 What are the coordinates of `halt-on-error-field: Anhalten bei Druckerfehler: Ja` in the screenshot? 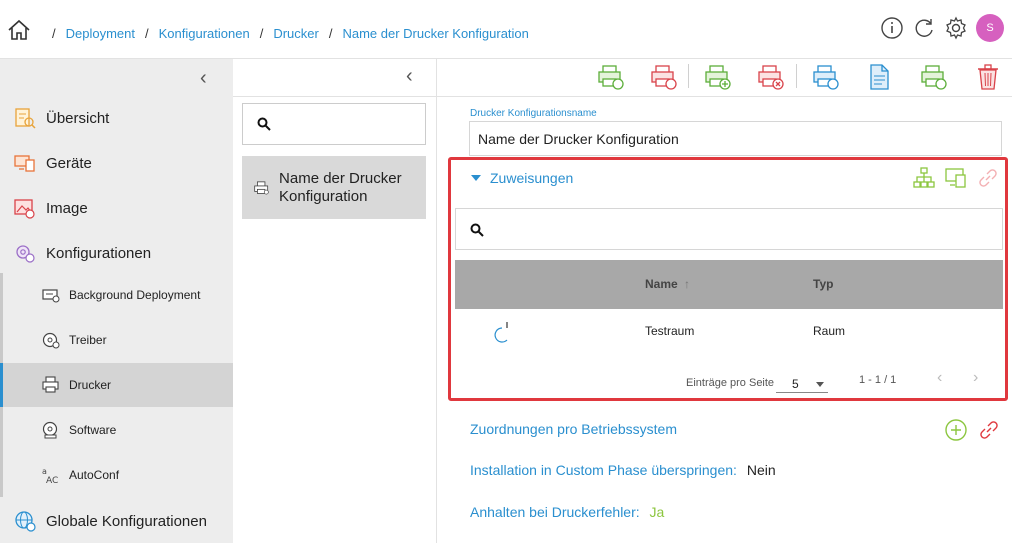 It's located at (567, 512).